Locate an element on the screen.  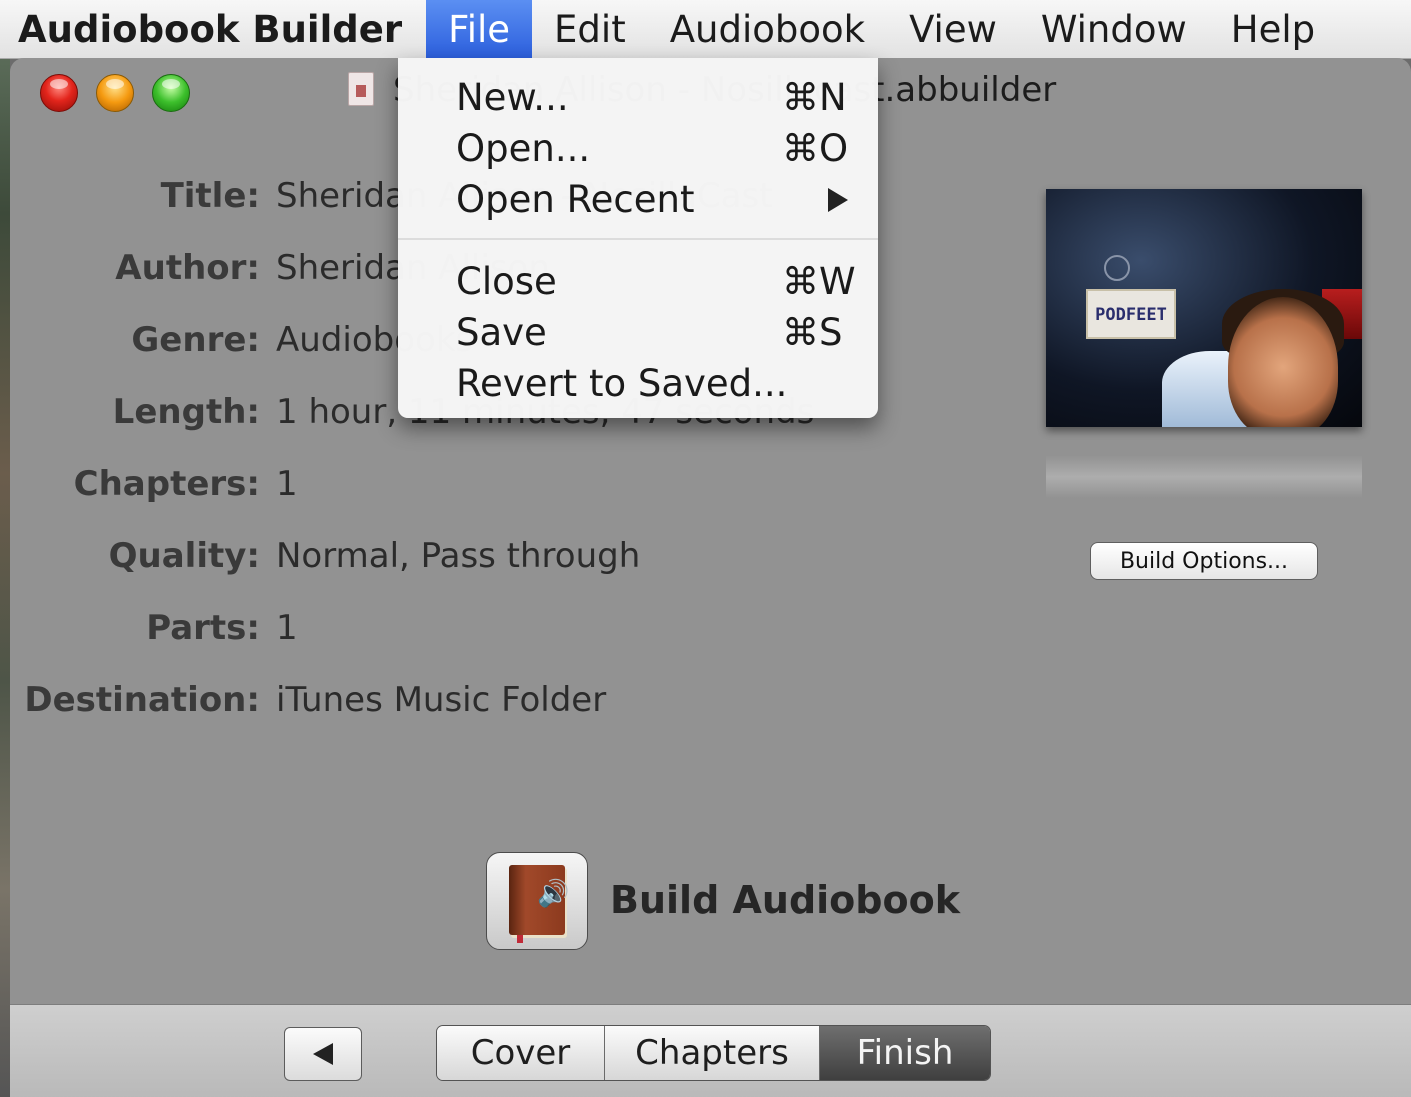
menu-item-open-recent-label: Open Recent is located at coordinates (575, 199).